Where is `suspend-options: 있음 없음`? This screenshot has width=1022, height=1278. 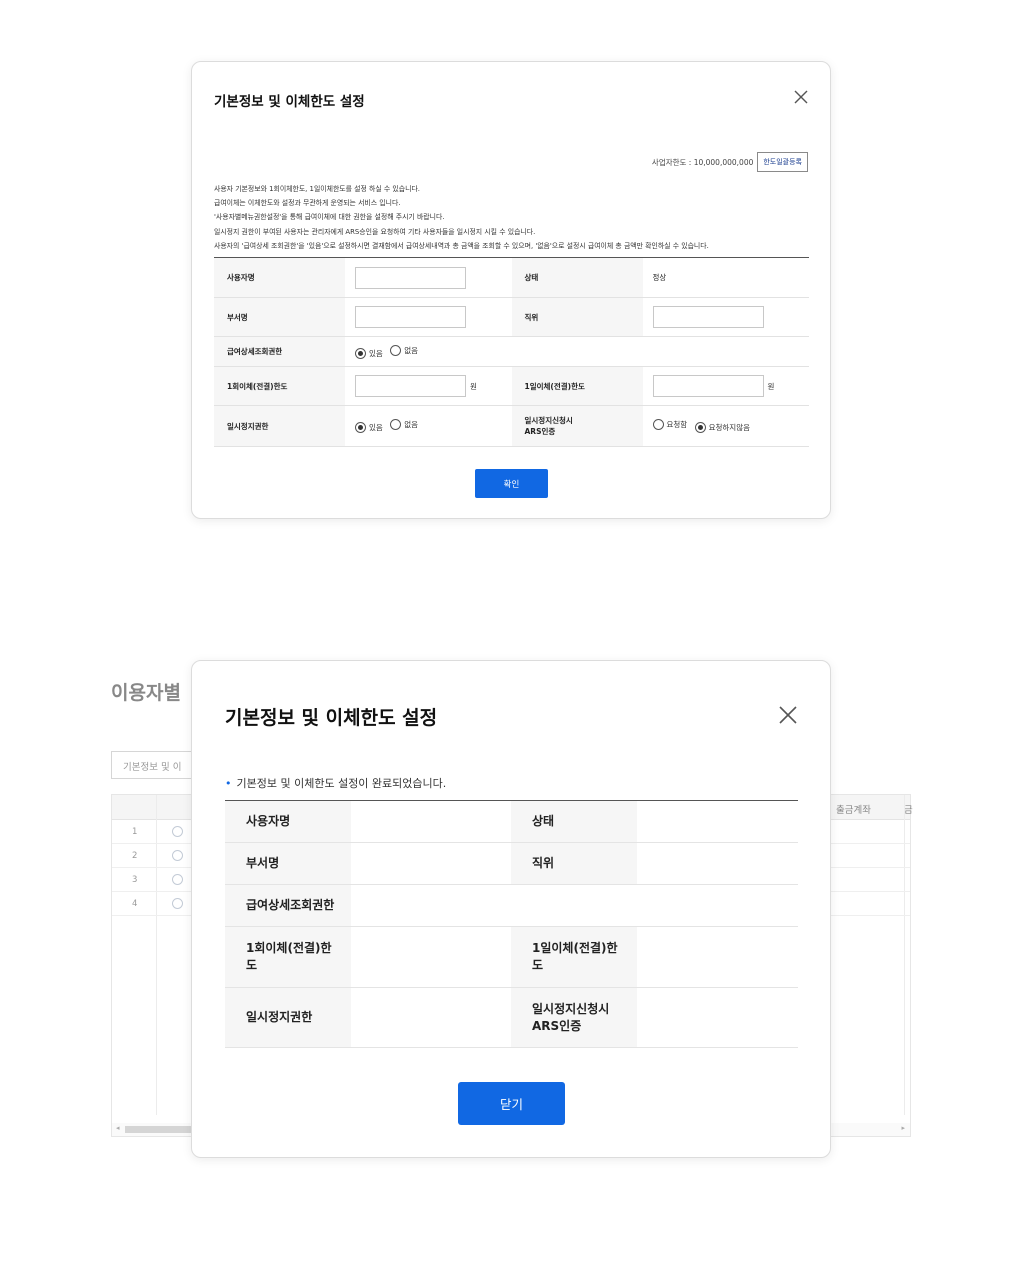
suspend-options: 있음 없음 is located at coordinates (428, 426).